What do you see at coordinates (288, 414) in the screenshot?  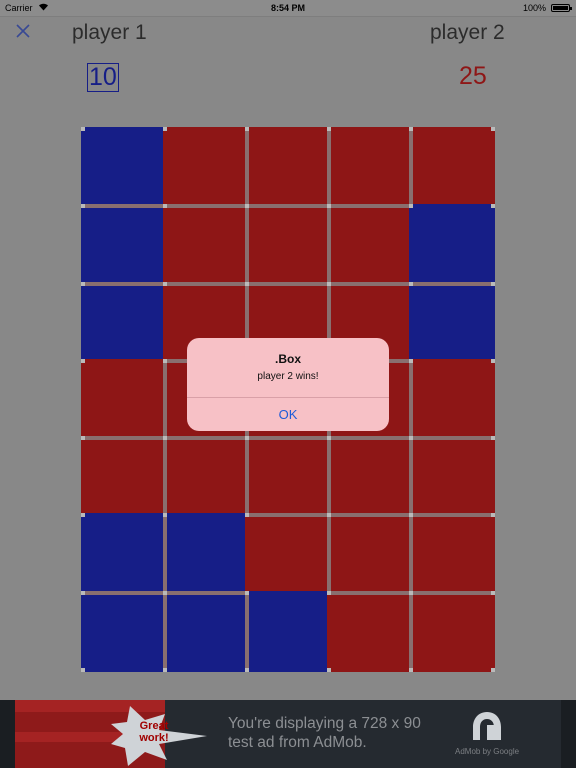 I see `ok-button: OK` at bounding box center [288, 414].